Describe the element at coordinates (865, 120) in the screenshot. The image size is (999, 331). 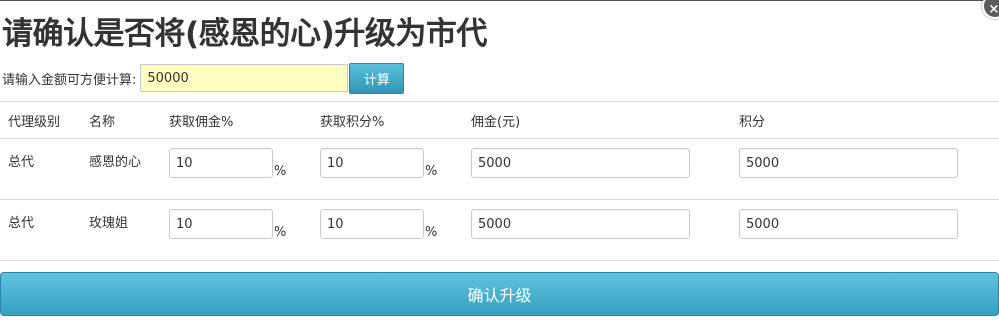
I see `header-points: 积分` at that location.